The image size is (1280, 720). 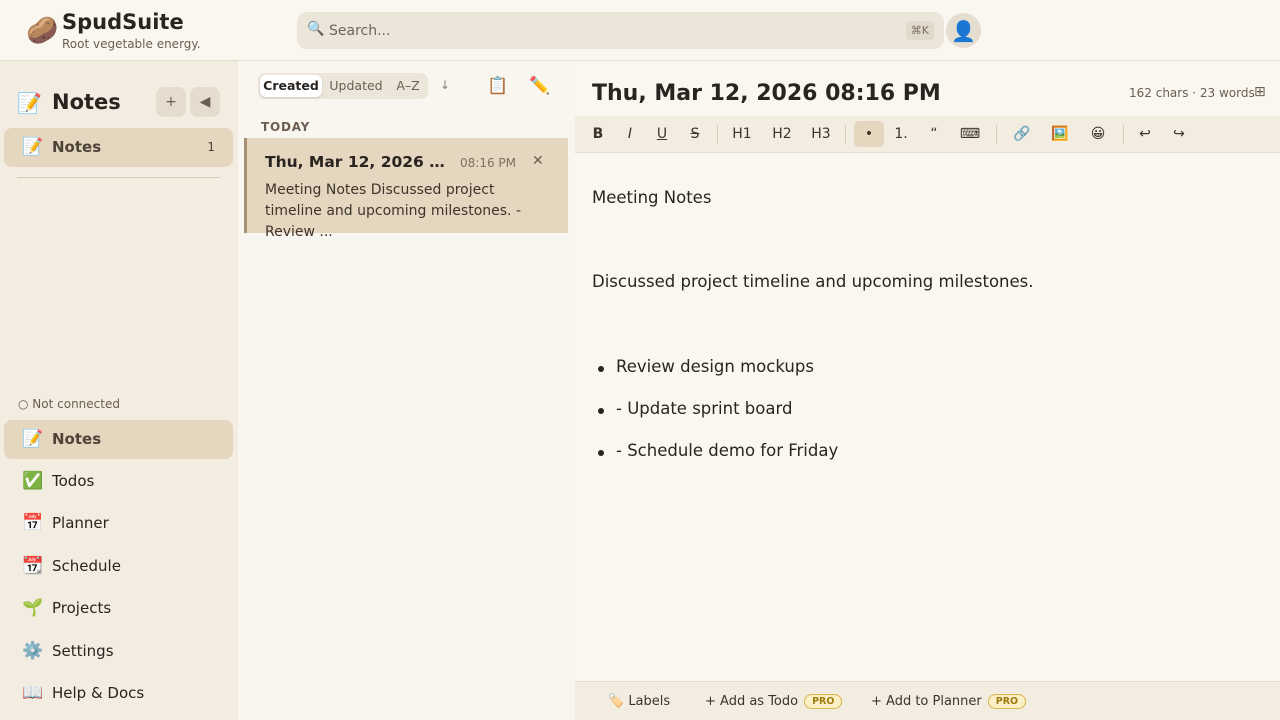 What do you see at coordinates (695, 408) in the screenshot?
I see `bullet-item: - Update sprint board` at bounding box center [695, 408].